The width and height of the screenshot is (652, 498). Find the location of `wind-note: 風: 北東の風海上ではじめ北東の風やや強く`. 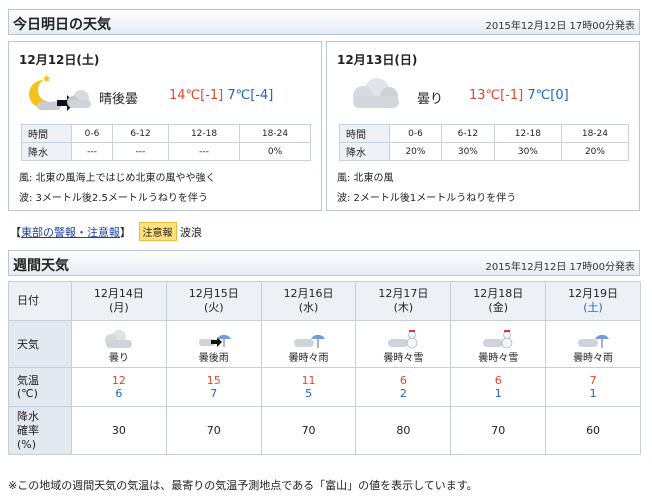

wind-note: 風: 北東の風海上ではじめ北東の風やや強く is located at coordinates (117, 178).